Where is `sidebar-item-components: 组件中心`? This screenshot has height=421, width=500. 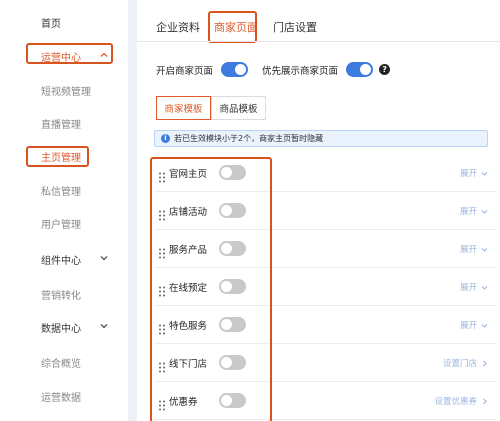 sidebar-item-components: 组件中心 is located at coordinates (64, 259).